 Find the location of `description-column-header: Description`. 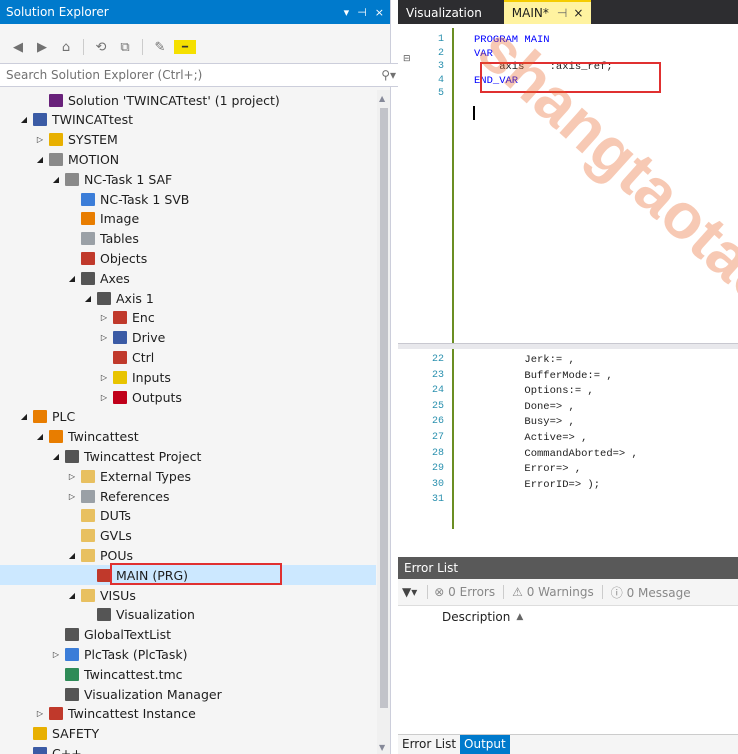

description-column-header: Description is located at coordinates (476, 617).